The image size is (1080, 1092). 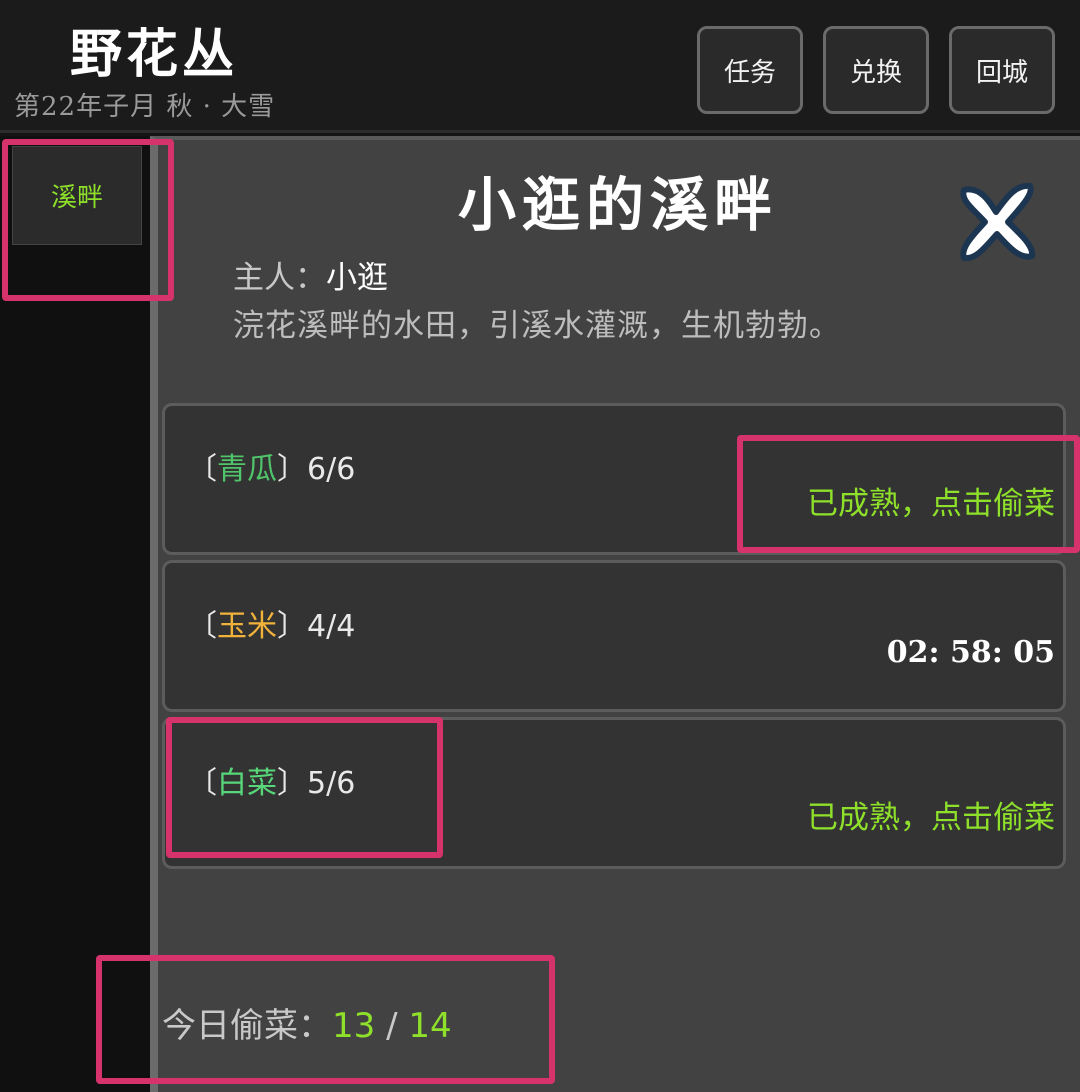 What do you see at coordinates (154, 54) in the screenshot?
I see `location-title: 野花丛` at bounding box center [154, 54].